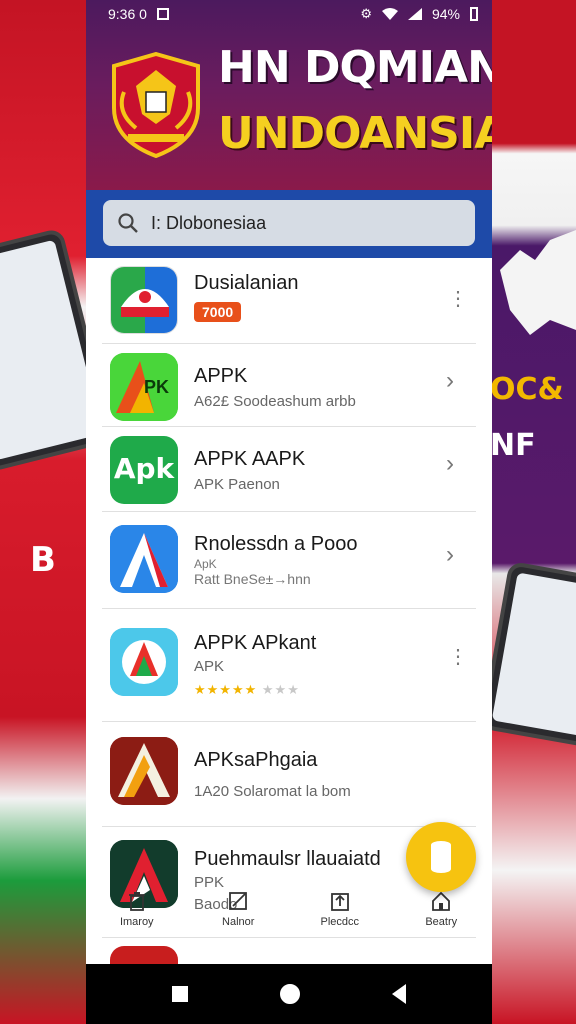 This screenshot has width=576, height=1024. Describe the element at coordinates (355, 133) in the screenshot. I see `page-subtitle: UNDOANSIA` at that location.